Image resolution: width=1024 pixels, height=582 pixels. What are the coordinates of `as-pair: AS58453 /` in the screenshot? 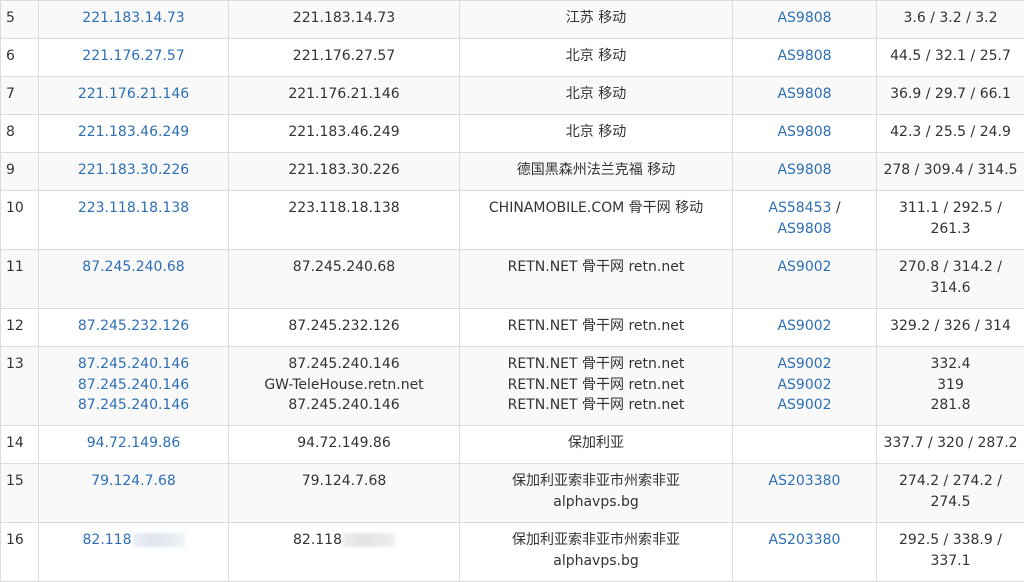 It's located at (804, 208).